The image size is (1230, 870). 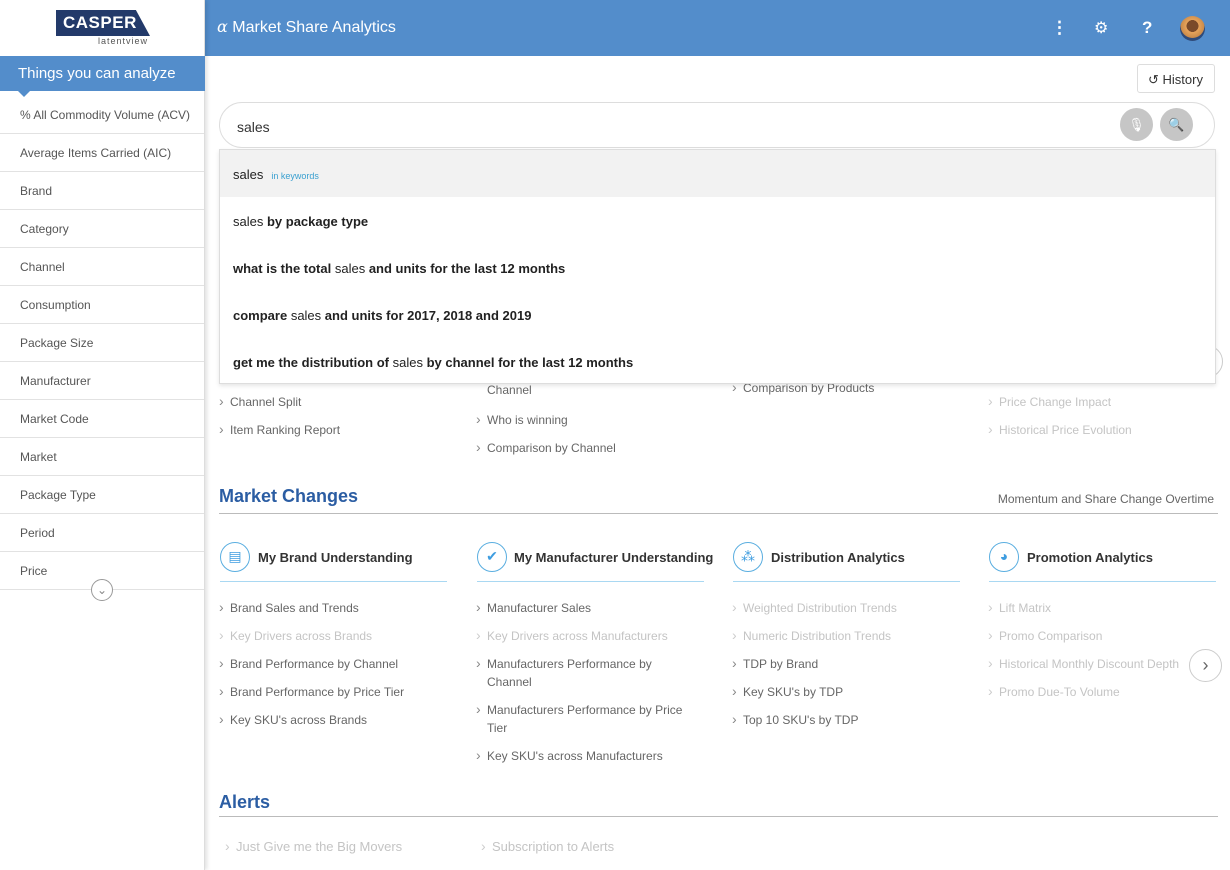 What do you see at coordinates (1083, 663) in the screenshot?
I see `card-link: Historical Monthly Discount Depth` at bounding box center [1083, 663].